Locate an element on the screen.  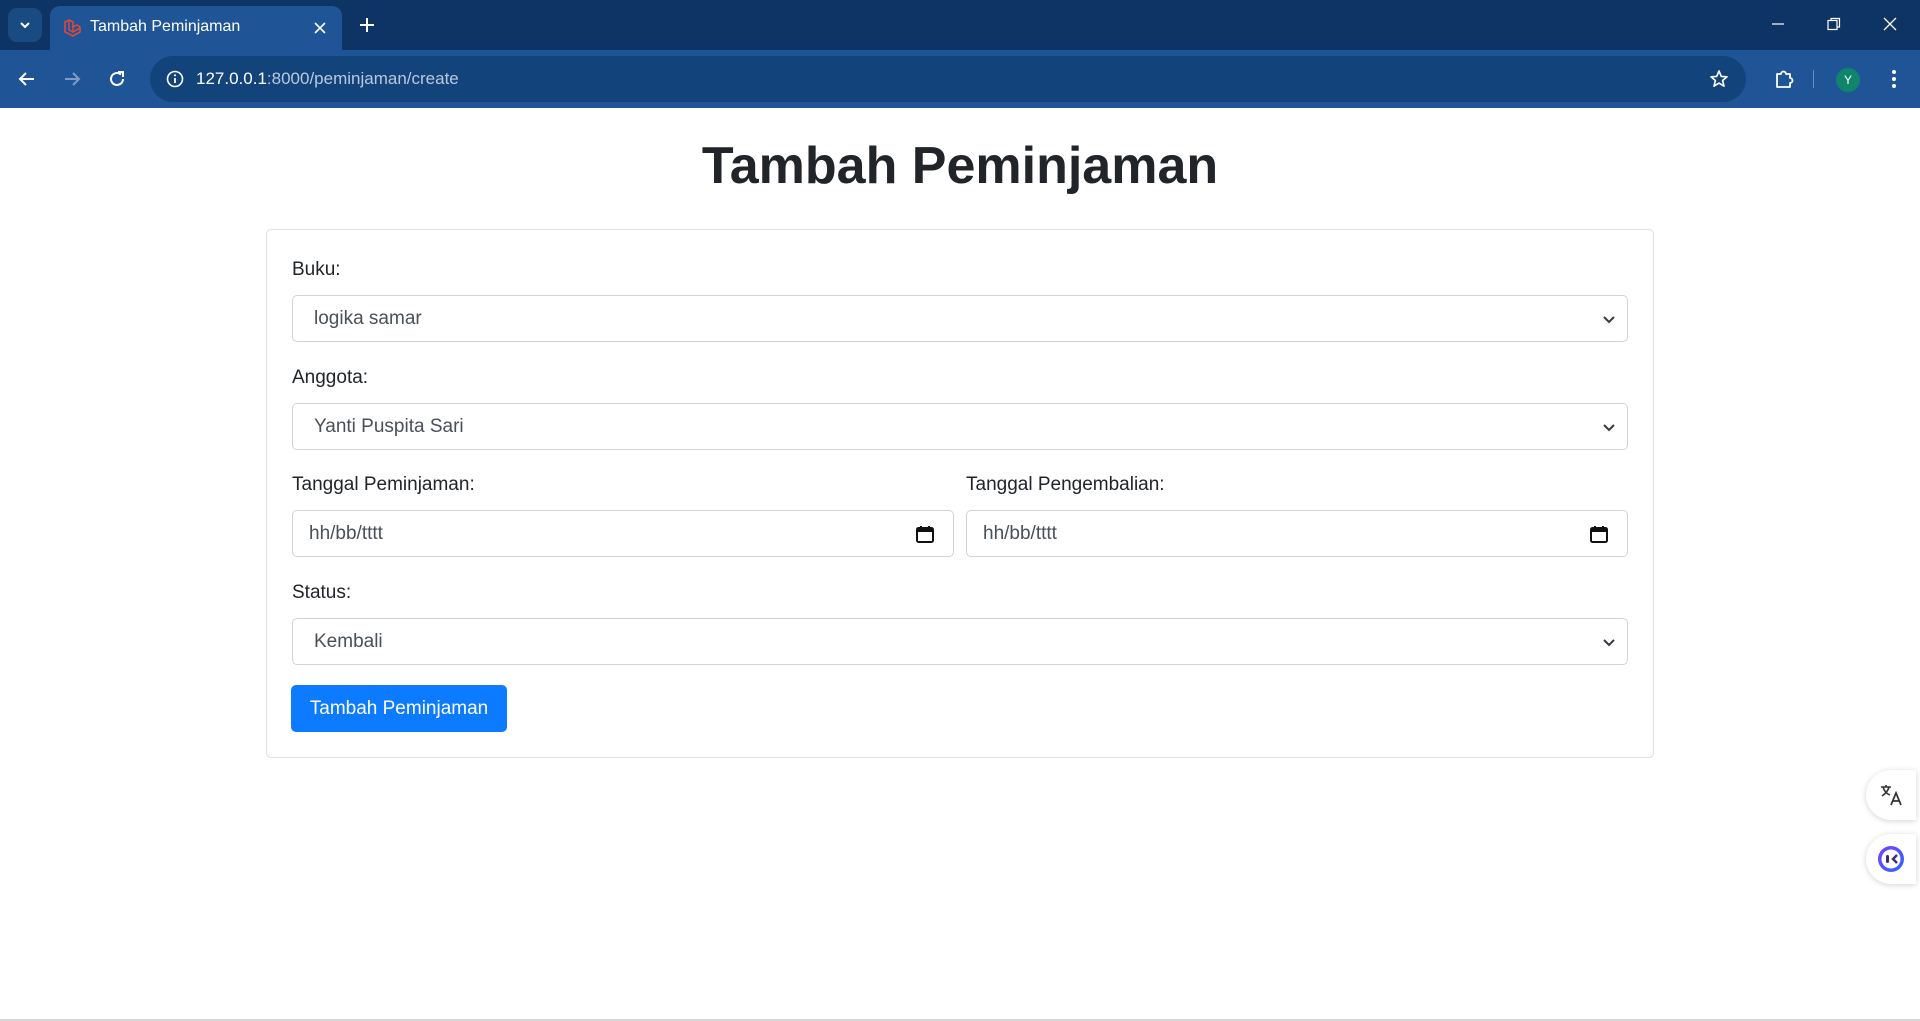
tab-close-button is located at coordinates (320, 28).